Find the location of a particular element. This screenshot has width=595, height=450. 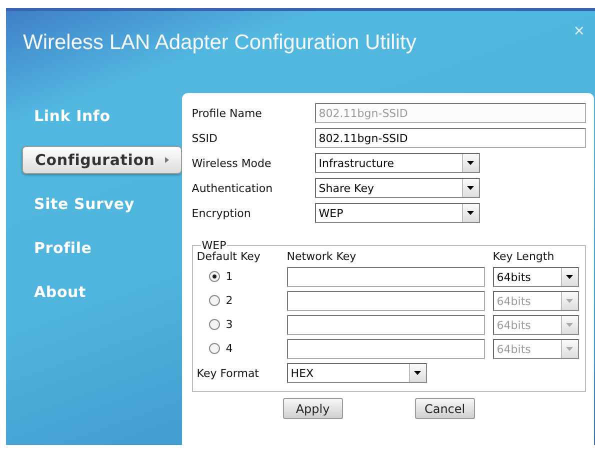

column-header: Key Length is located at coordinates (524, 256).